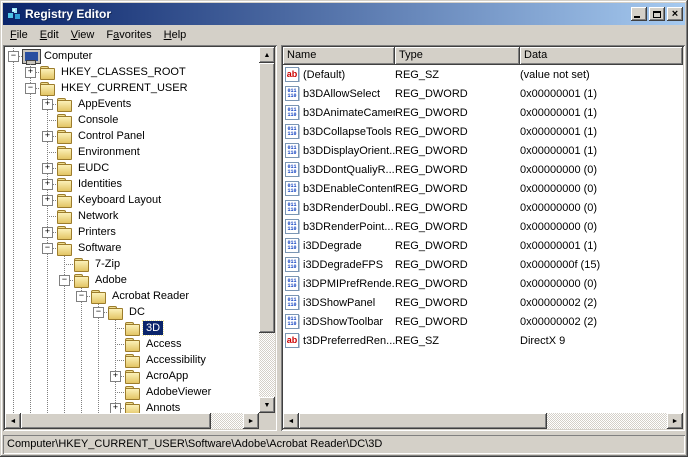  I want to click on column-header-name: Name, so click(339, 56).